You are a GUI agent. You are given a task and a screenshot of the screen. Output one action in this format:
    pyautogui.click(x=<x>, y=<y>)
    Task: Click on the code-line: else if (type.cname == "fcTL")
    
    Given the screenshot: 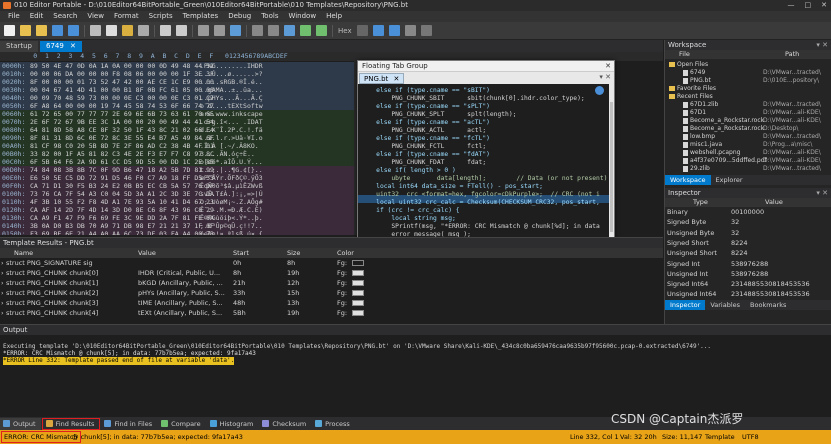 What is the action you would take?
    pyautogui.click(x=425, y=139)
    